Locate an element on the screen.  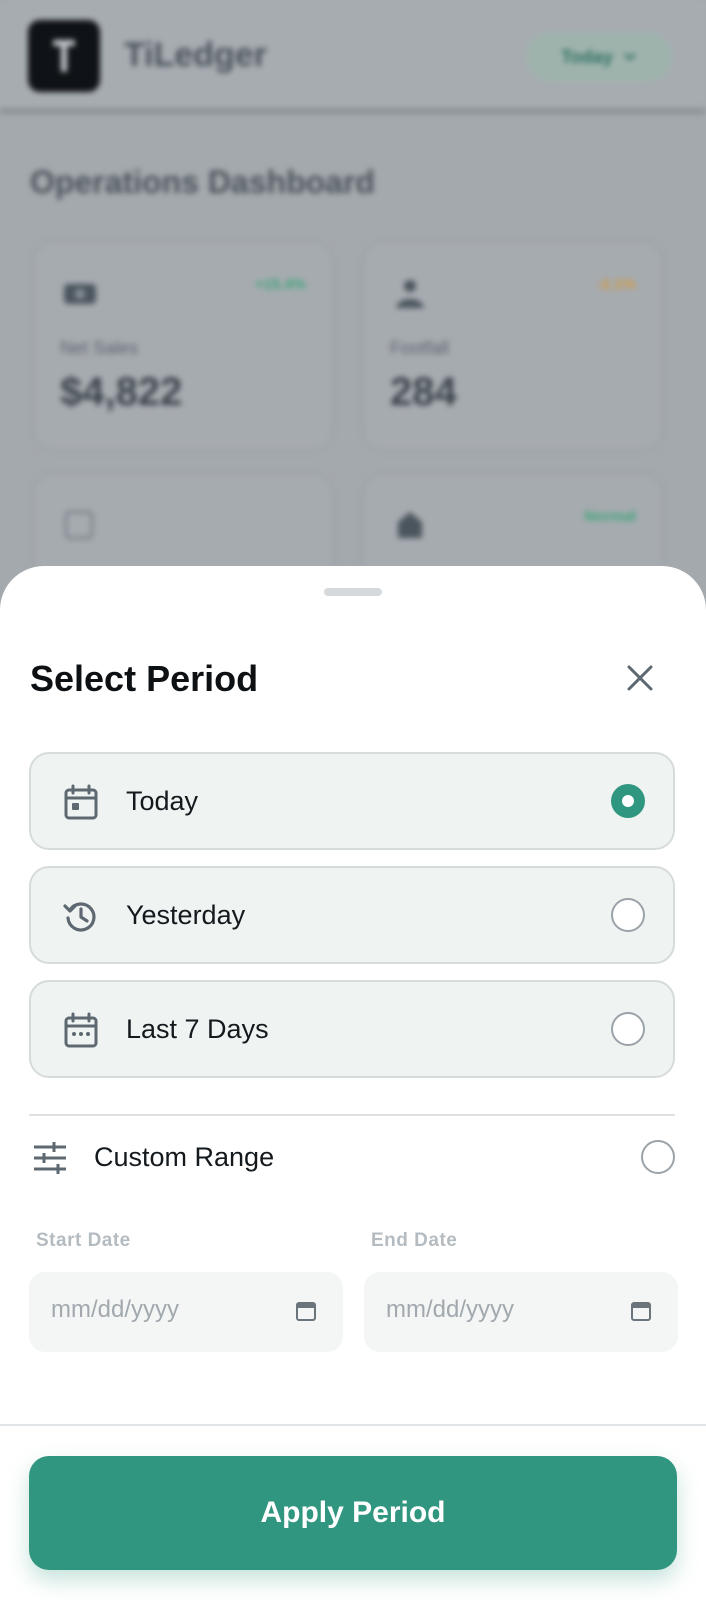
radio-yesterday is located at coordinates (628, 915).